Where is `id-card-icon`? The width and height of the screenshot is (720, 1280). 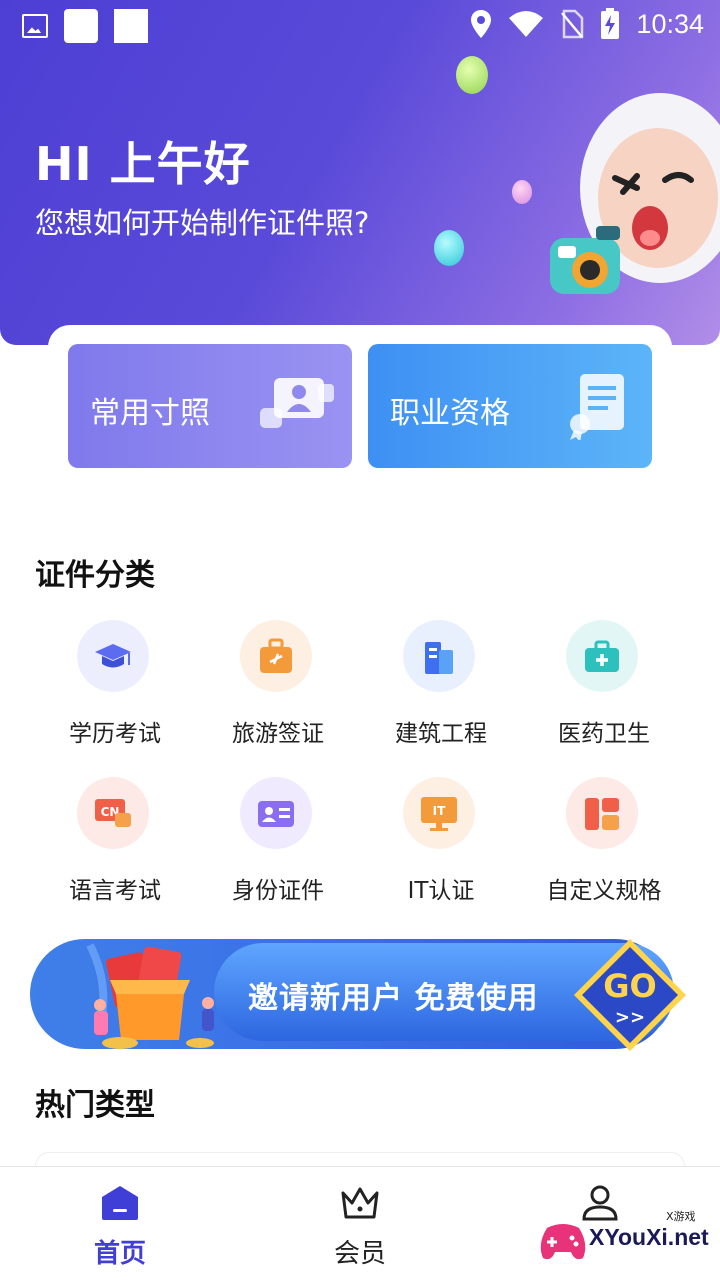 id-card-icon is located at coordinates (276, 814).